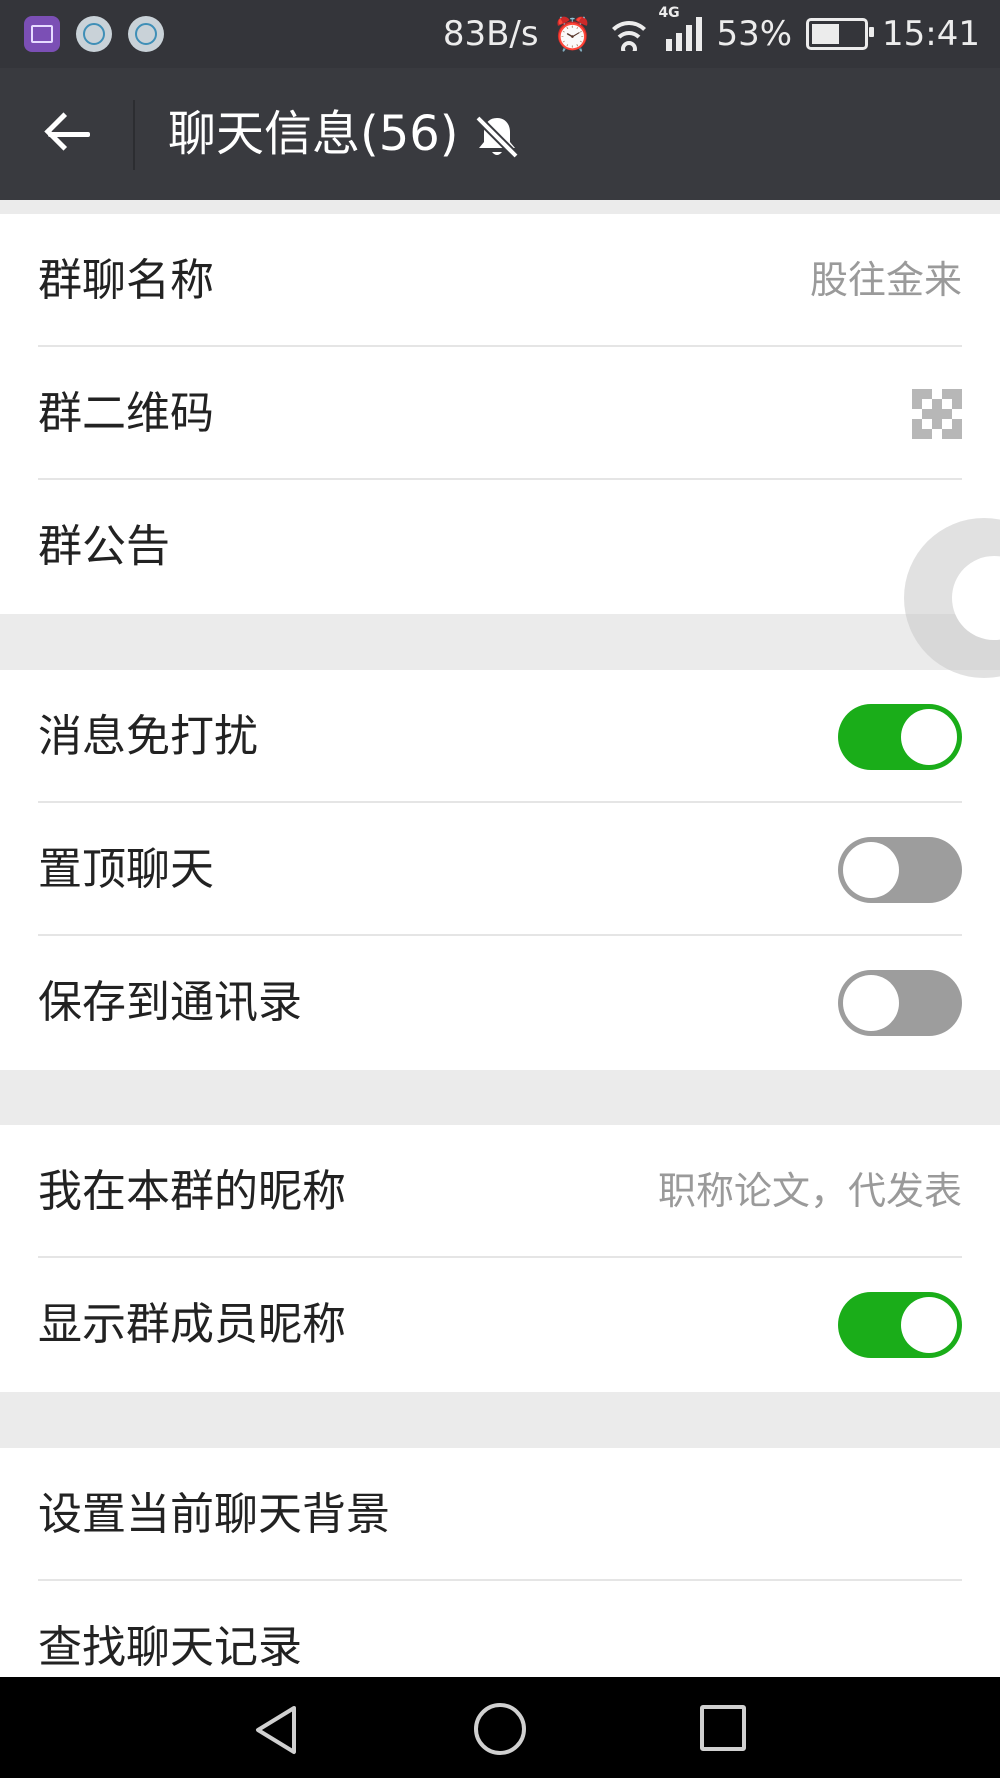  Describe the element at coordinates (669, 13) in the screenshot. I see `network-type: 4G` at that location.